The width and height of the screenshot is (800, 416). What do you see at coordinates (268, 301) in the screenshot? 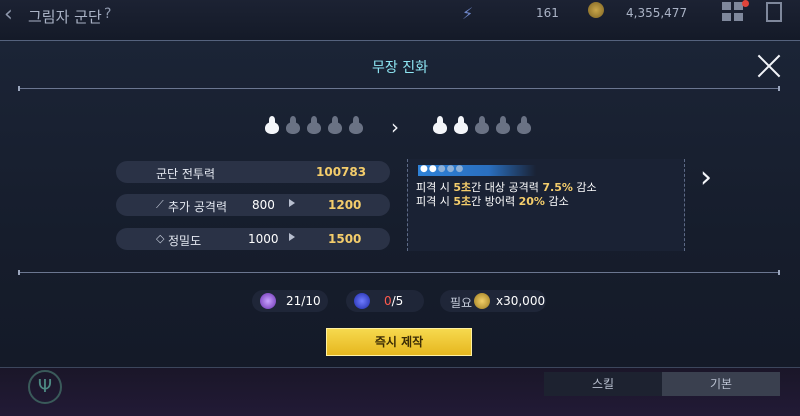
I see `purple-gem-icon` at bounding box center [268, 301].